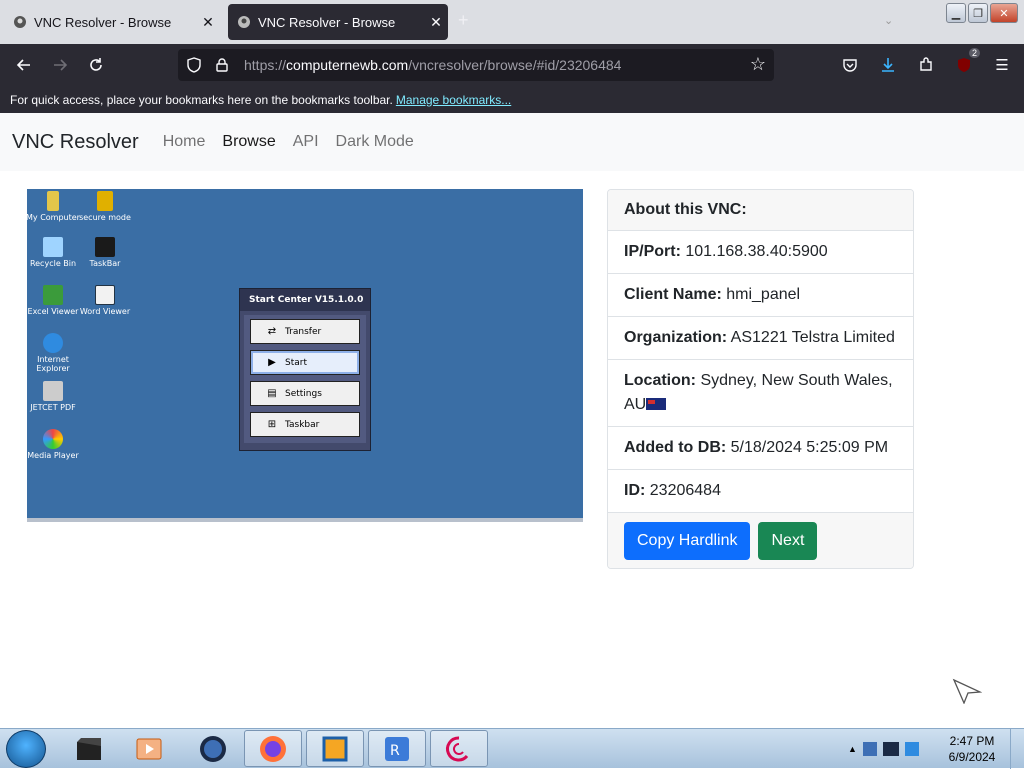  I want to click on row-value: AS1221 Telstra Limited, so click(812, 337).